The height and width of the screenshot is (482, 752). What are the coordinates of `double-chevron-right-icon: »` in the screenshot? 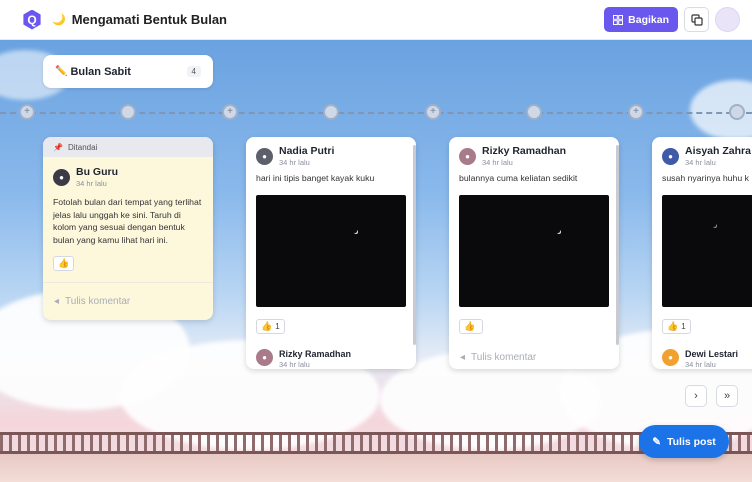 It's located at (727, 396).